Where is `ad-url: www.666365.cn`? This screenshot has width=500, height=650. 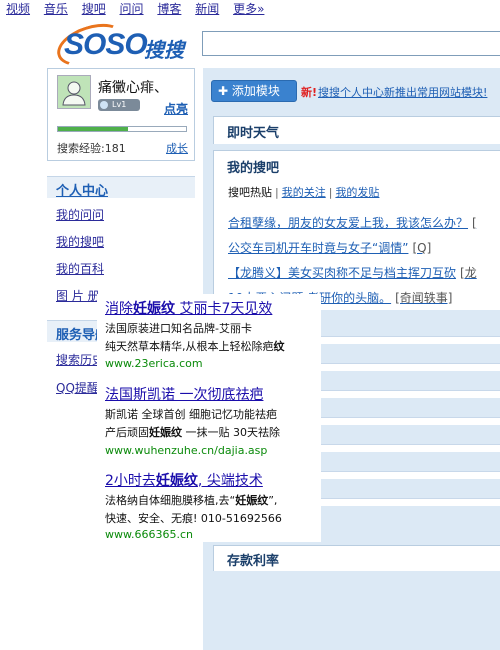 ad-url: www.666365.cn is located at coordinates (149, 534).